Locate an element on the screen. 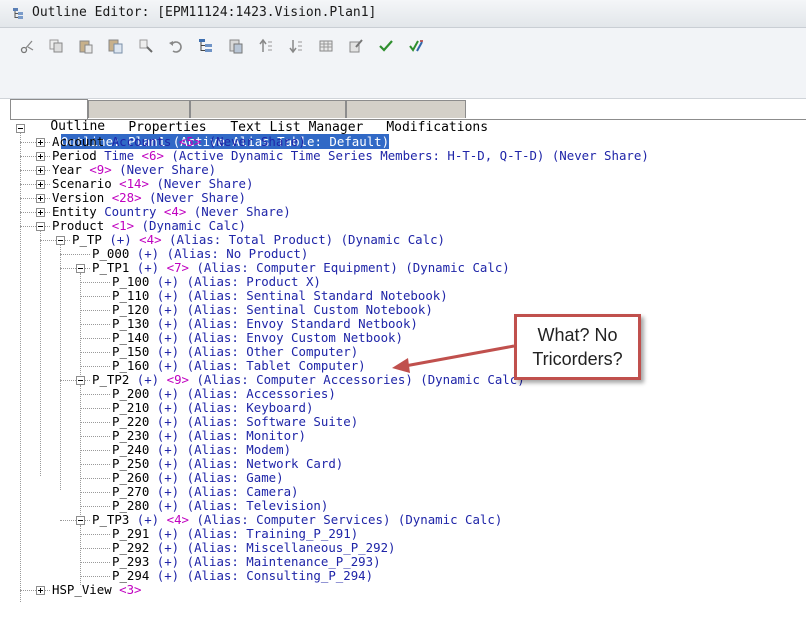 This screenshot has height=619, width=806. tree-node: Scenario <14> (Never Share) is located at coordinates (152, 184).